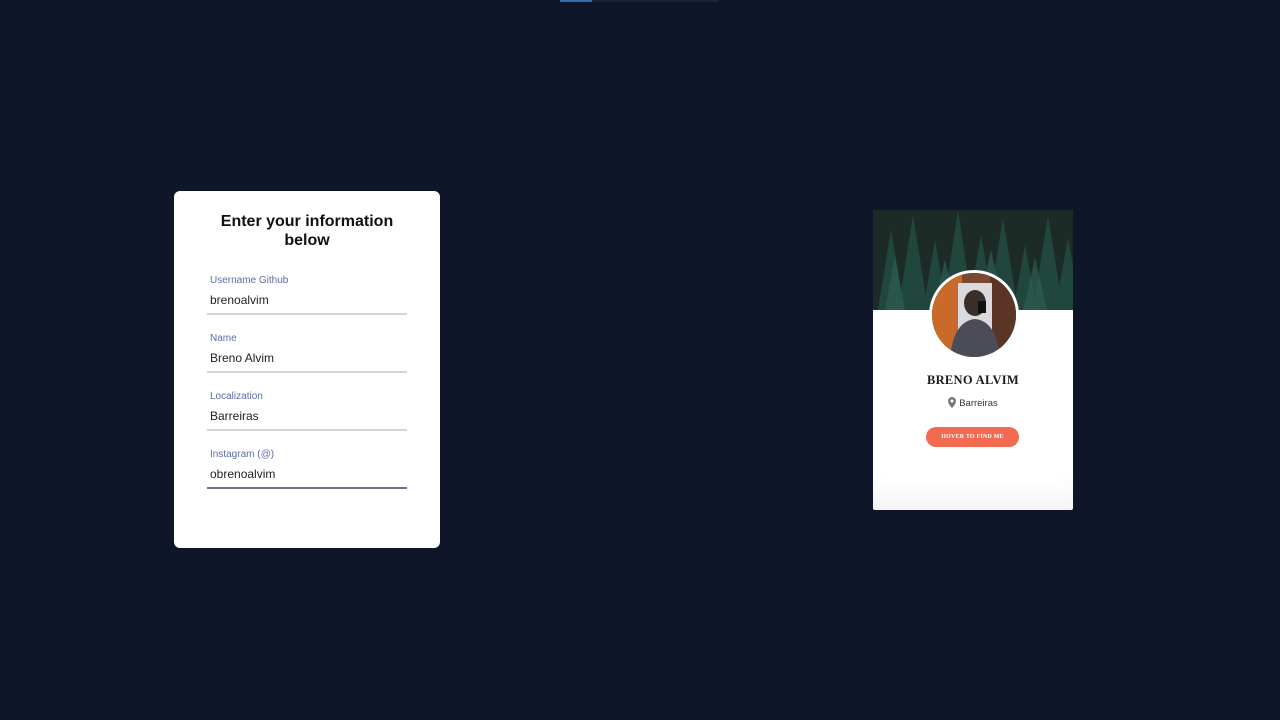 The height and width of the screenshot is (720, 1280). I want to click on name-input, so click(307, 358).